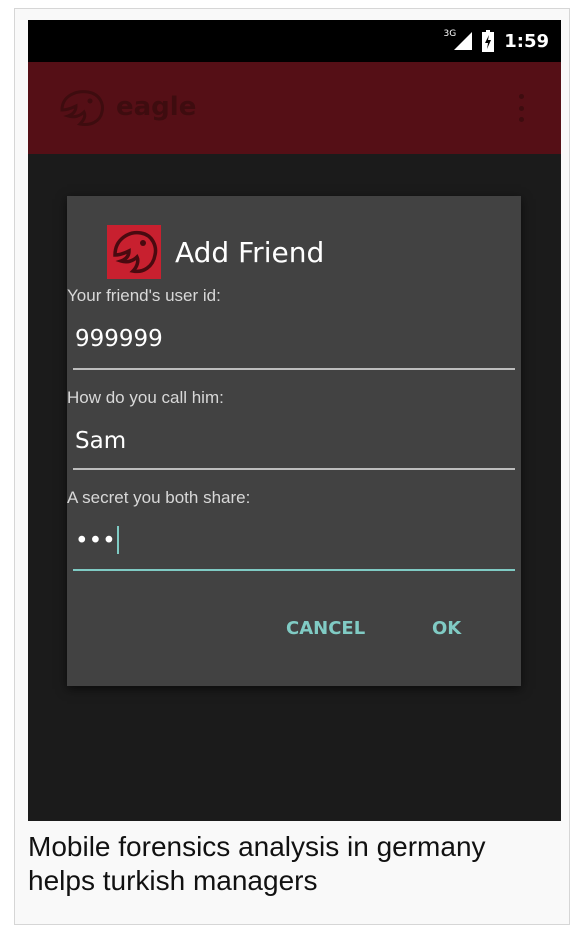 The image size is (575, 930). Describe the element at coordinates (117, 540) in the screenshot. I see `text-cursor` at that location.